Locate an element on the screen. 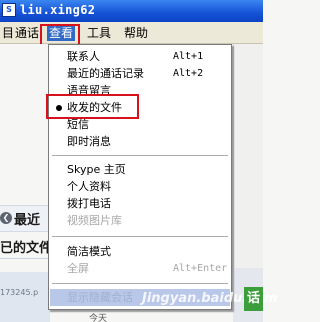 The width and height of the screenshot is (320, 322). menu-option-contacts: 联系人 Alt+1 is located at coordinates (140, 56).